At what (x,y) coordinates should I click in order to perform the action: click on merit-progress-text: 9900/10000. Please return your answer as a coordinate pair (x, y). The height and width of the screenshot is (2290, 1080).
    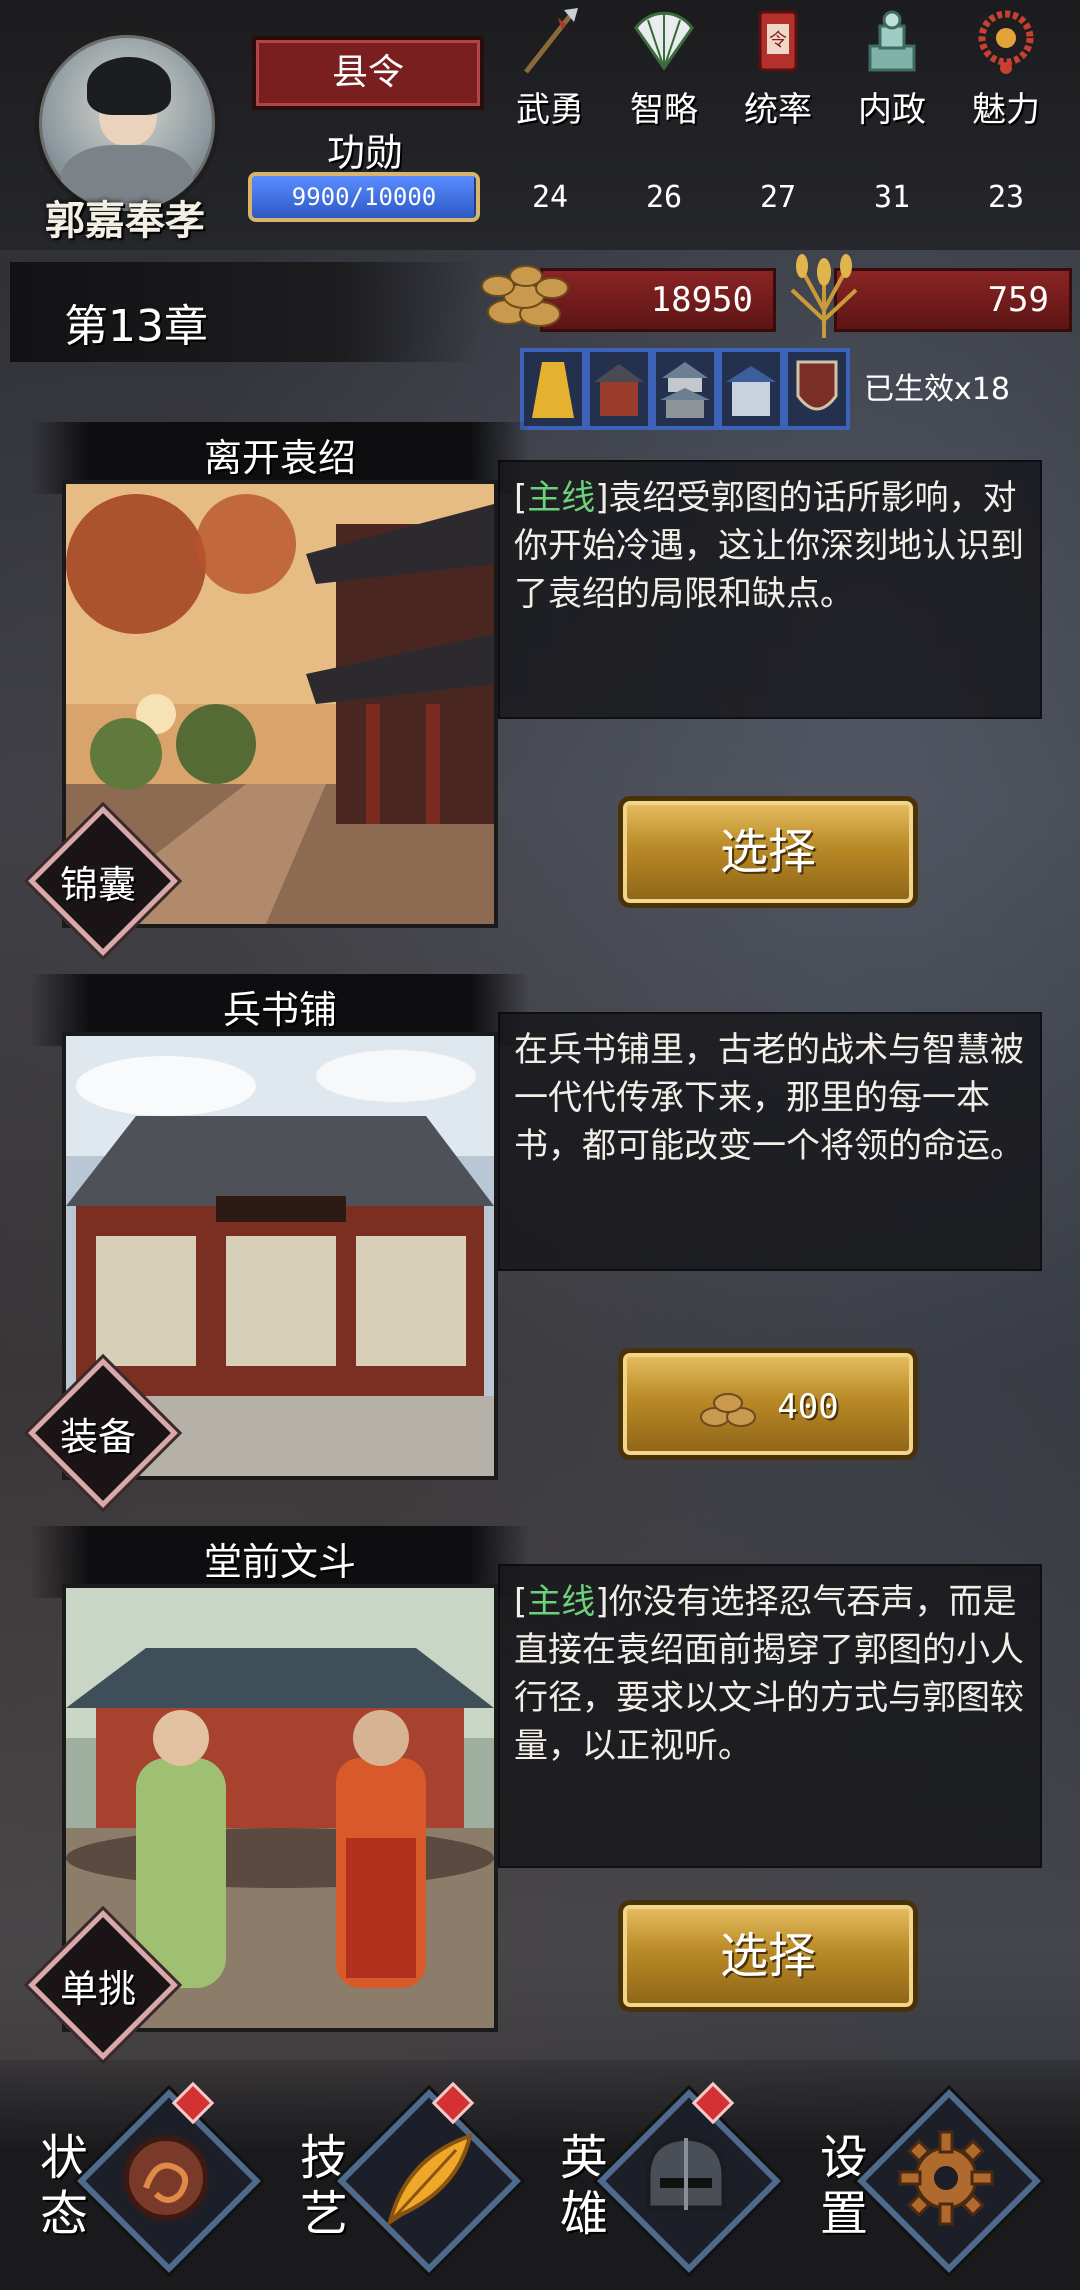
    Looking at the image, I should click on (364, 197).